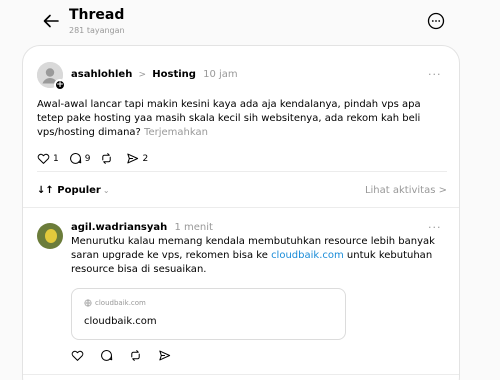 The image size is (500, 380). Describe the element at coordinates (97, 15) in the screenshot. I see `page-title: Thread` at that location.